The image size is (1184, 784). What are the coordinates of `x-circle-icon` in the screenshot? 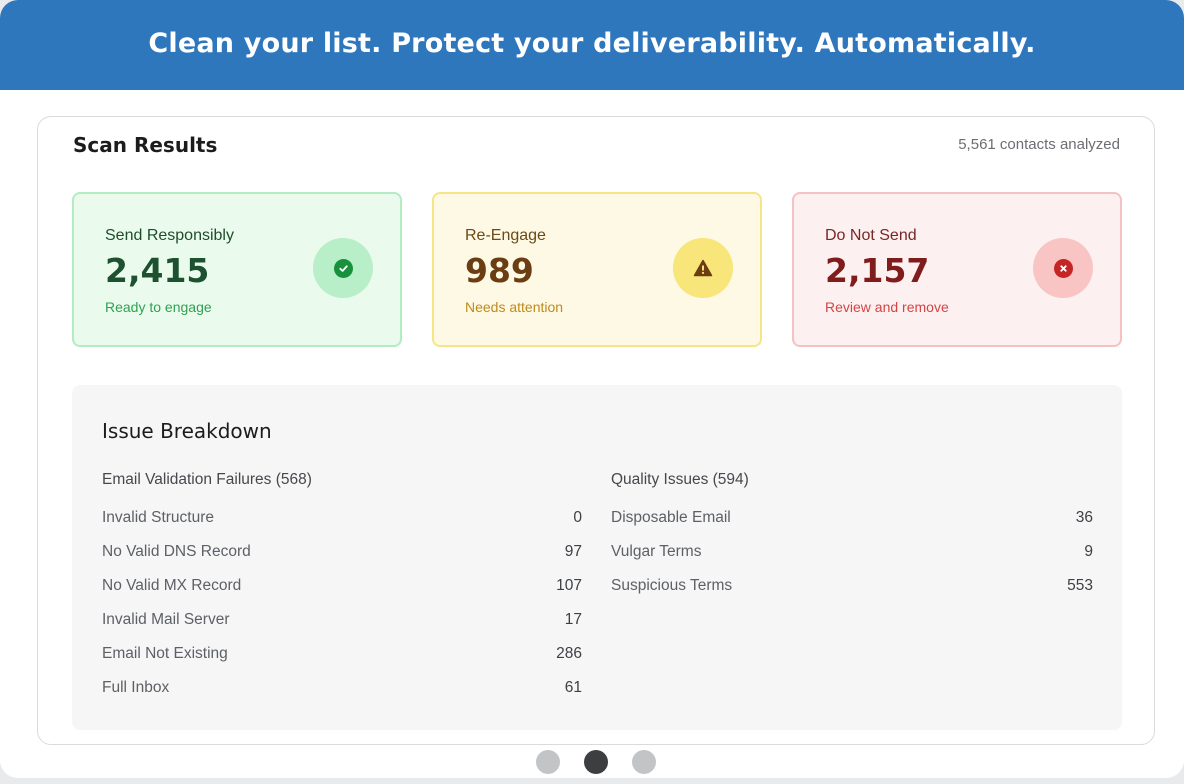 It's located at (1063, 268).